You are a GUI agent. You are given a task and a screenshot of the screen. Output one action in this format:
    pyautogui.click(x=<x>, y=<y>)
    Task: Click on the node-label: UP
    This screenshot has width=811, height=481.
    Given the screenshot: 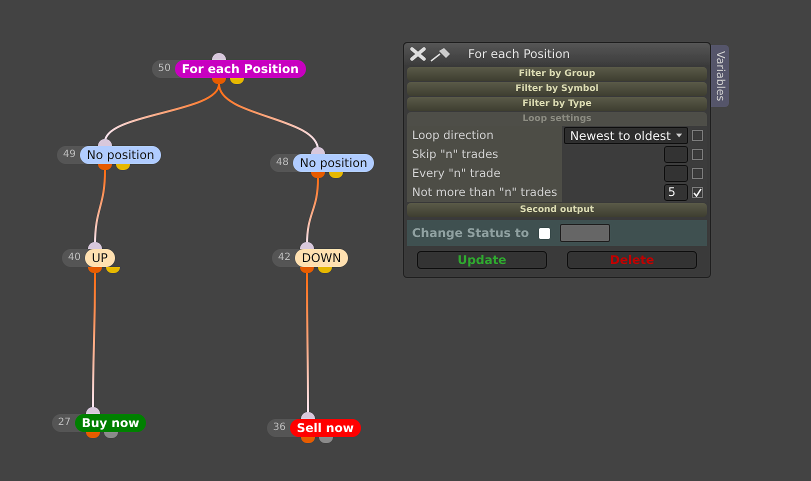 What is the action you would take?
    pyautogui.click(x=99, y=258)
    